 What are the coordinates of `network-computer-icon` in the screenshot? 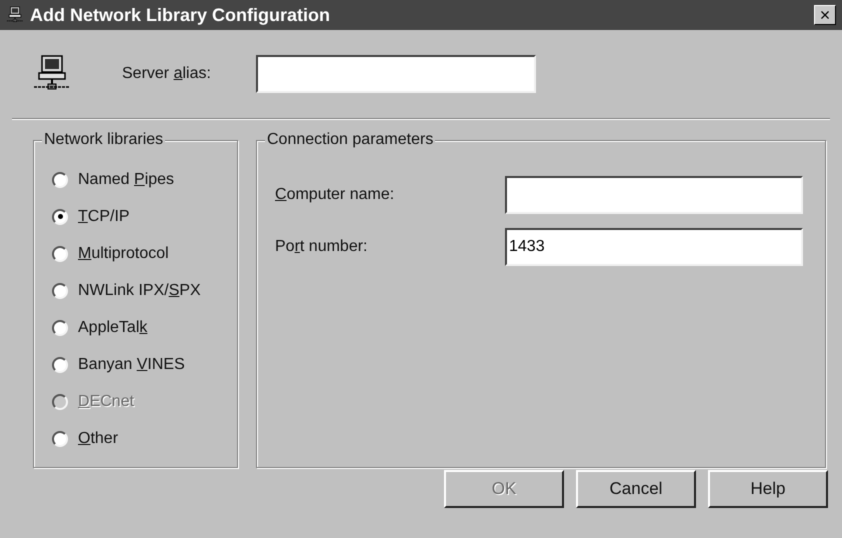 It's located at (15, 15).